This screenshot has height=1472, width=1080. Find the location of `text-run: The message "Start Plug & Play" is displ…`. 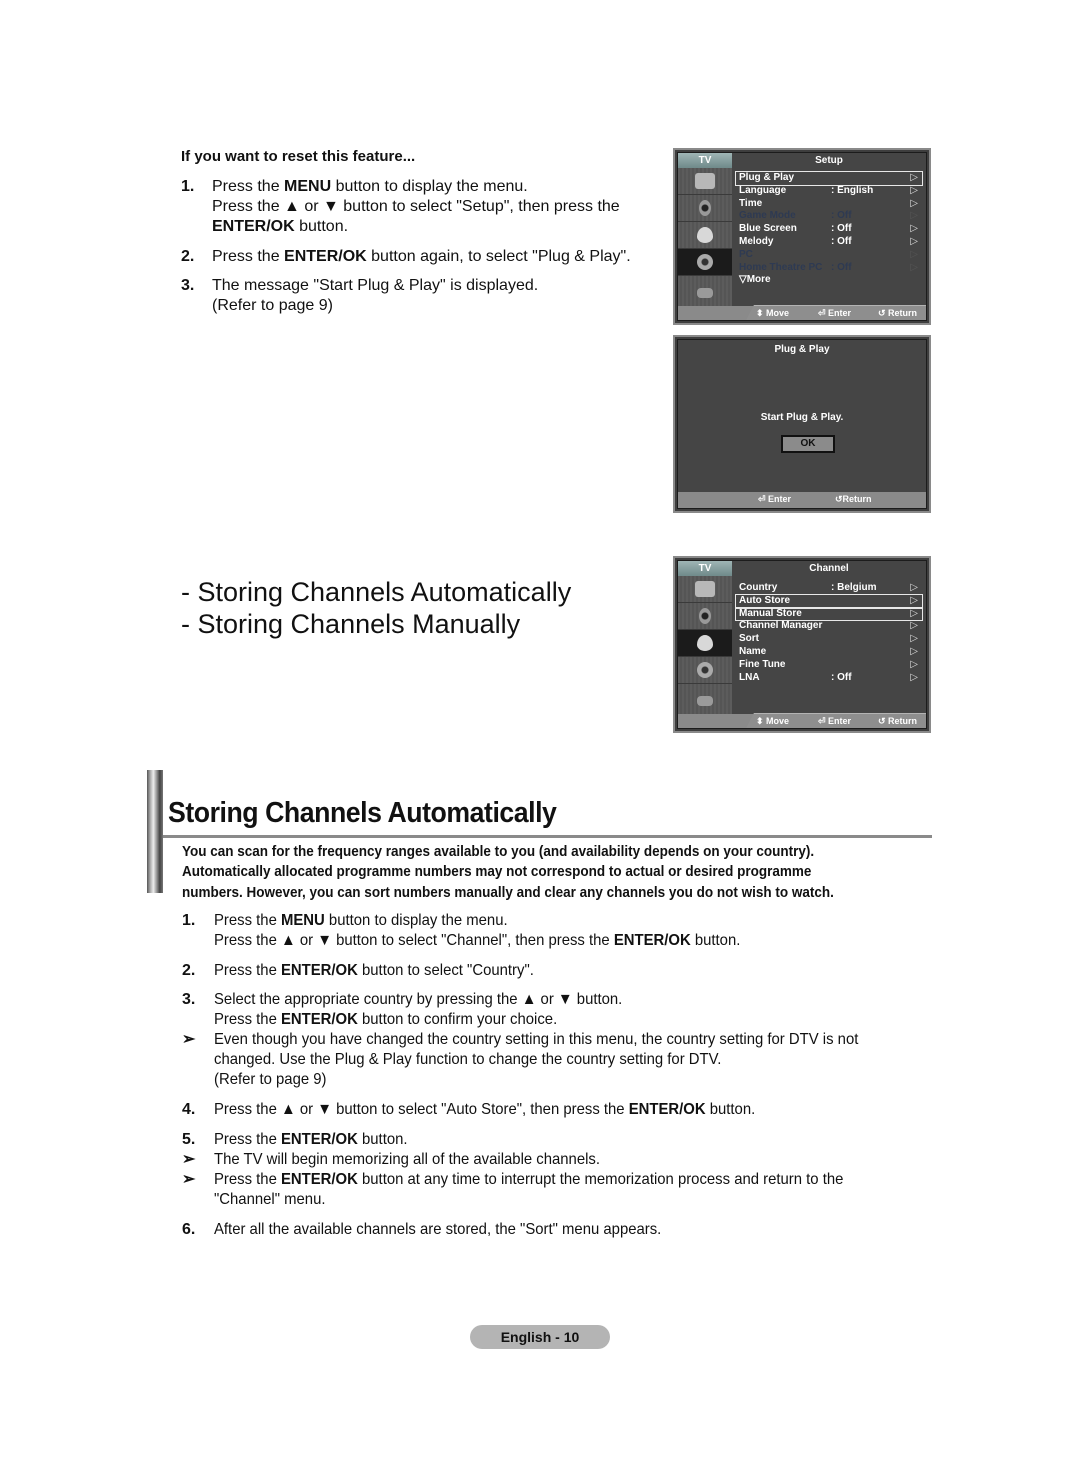

text-run: The message "Start Plug & Play" is displ… is located at coordinates (375, 285).